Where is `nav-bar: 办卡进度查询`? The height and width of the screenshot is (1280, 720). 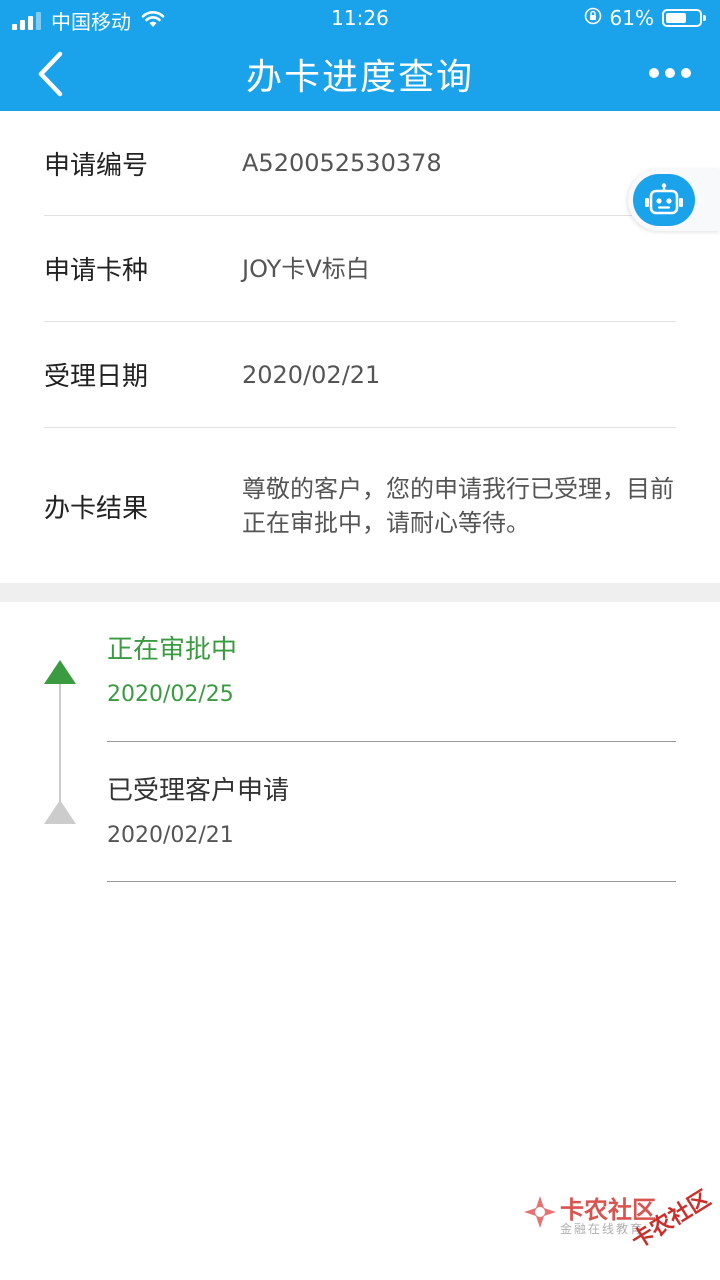
nav-bar: 办卡进度查询 is located at coordinates (360, 73).